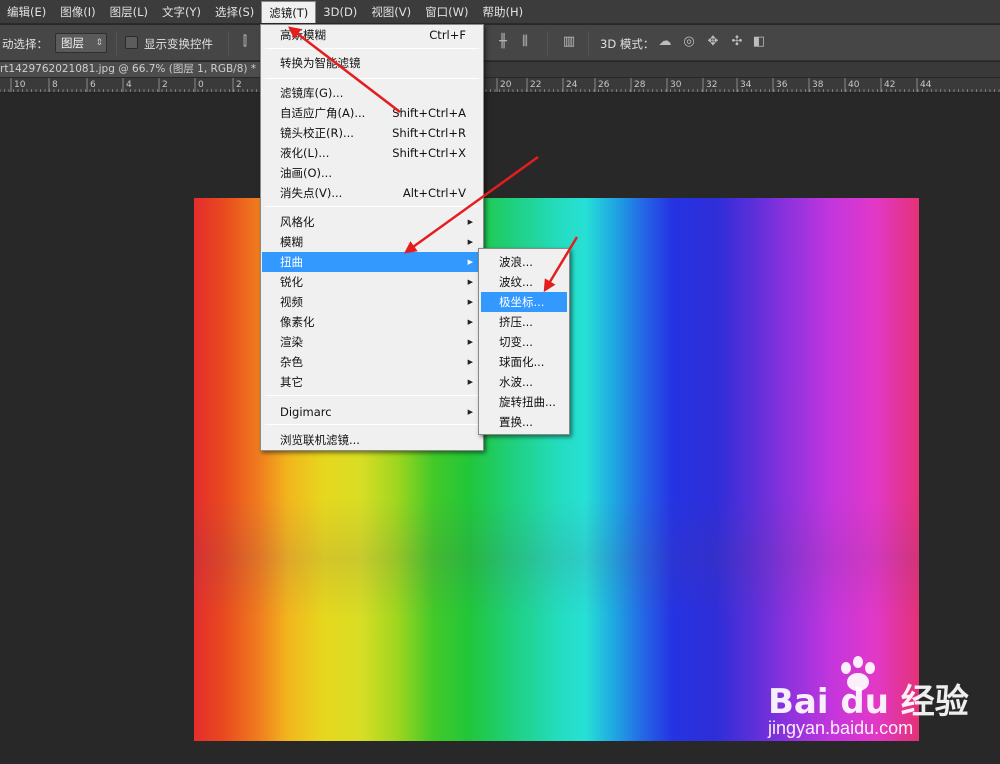  What do you see at coordinates (525, 42) in the screenshot?
I see `align-middle-icon: ⫼` at bounding box center [525, 42].